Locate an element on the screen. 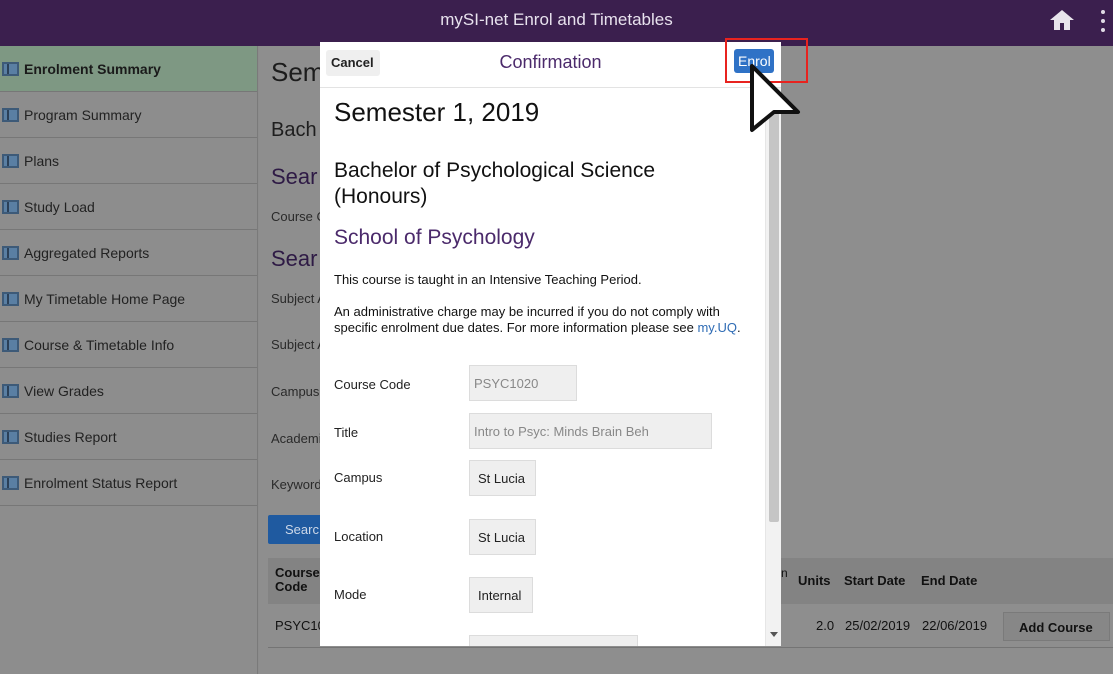 The width and height of the screenshot is (1113, 674). add-course-button: Add Course is located at coordinates (1056, 626).